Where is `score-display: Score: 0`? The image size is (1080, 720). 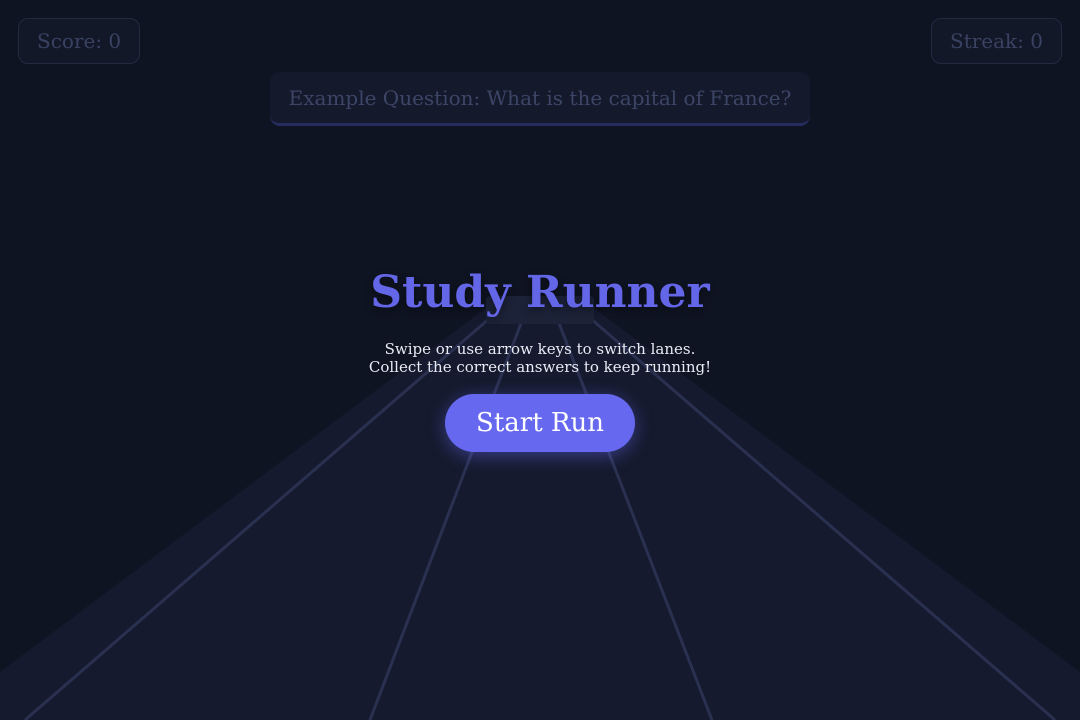 score-display: Score: 0 is located at coordinates (79, 41).